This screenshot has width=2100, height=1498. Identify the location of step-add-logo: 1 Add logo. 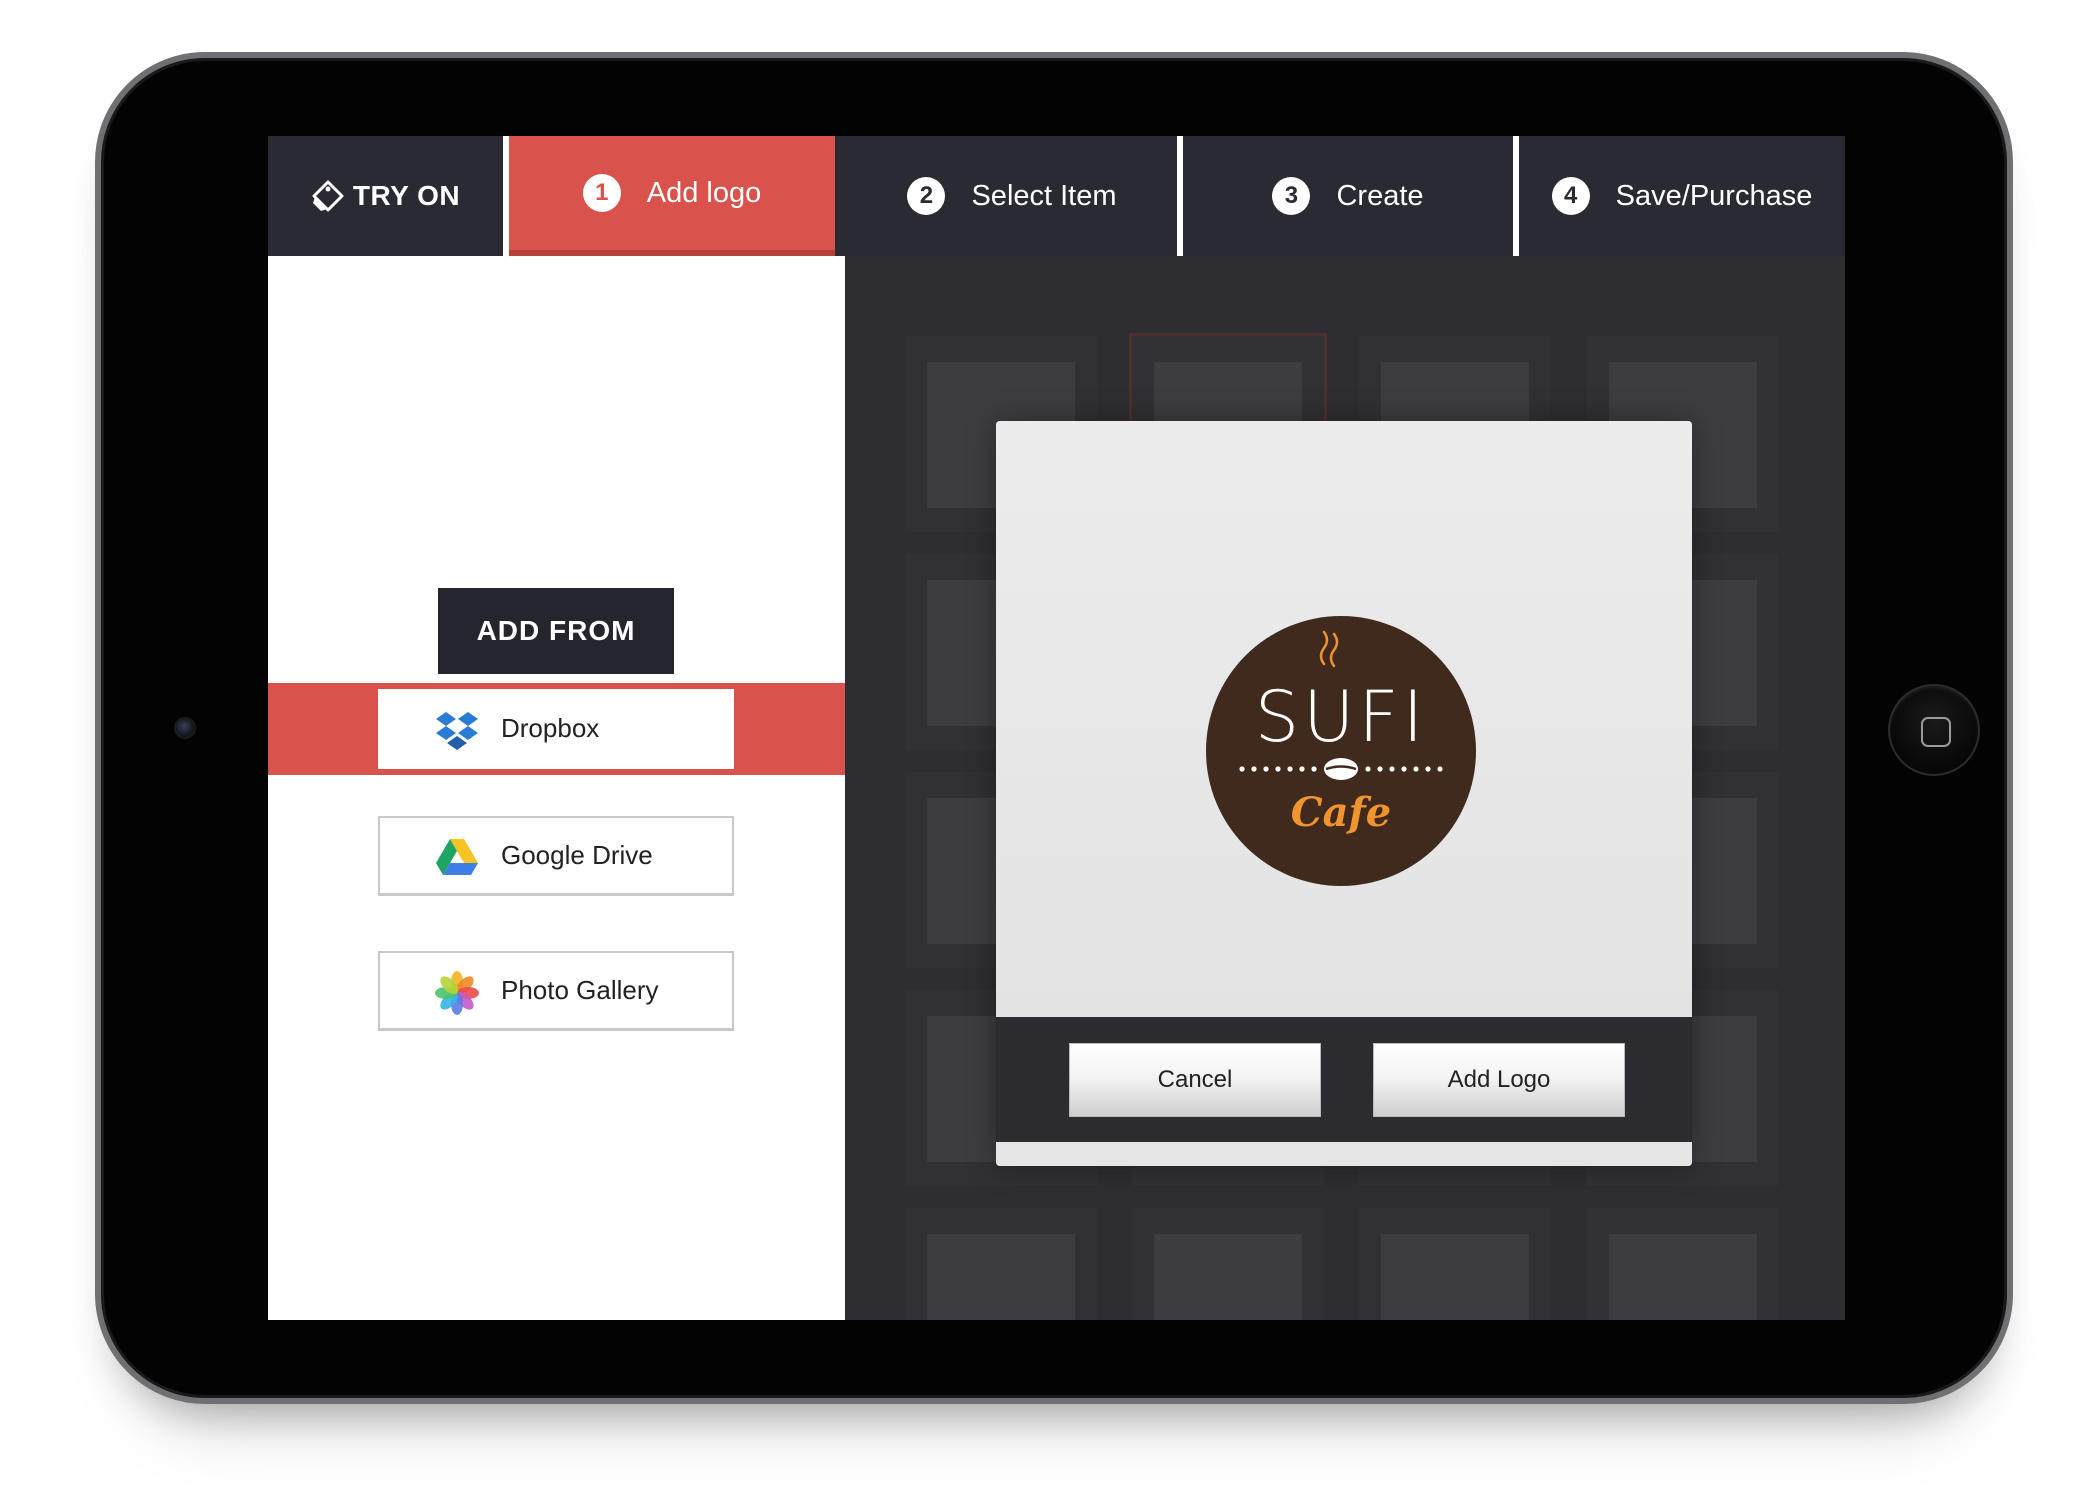
(672, 196).